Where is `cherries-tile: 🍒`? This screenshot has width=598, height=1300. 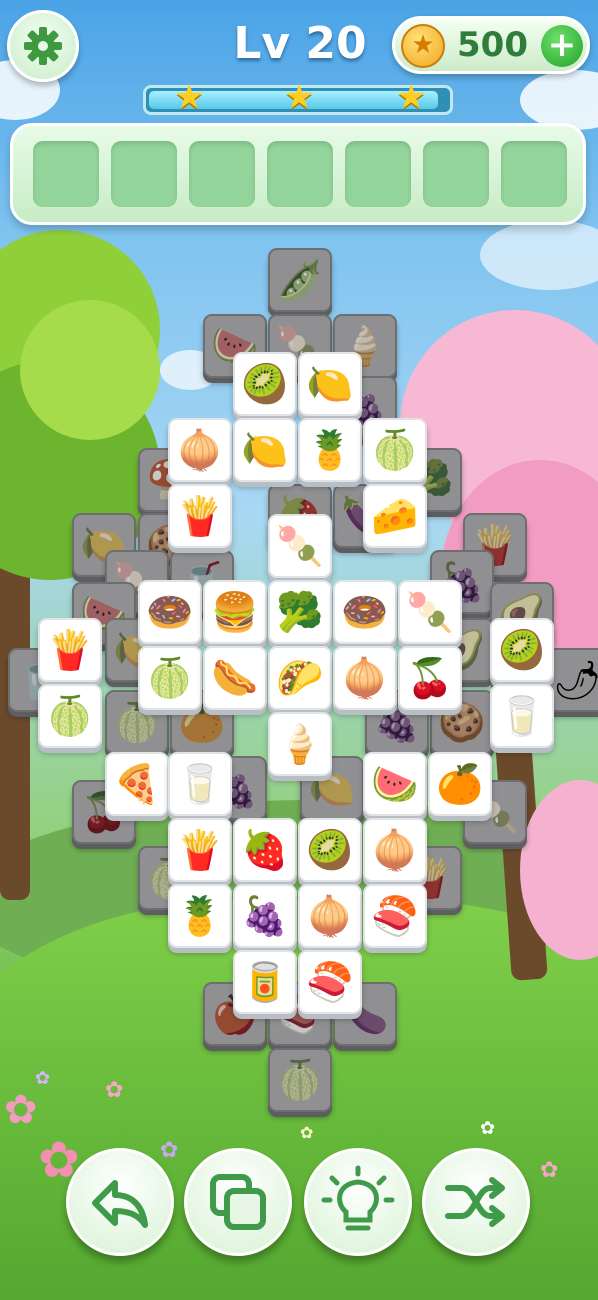
cherries-tile: 🍒 is located at coordinates (430, 678).